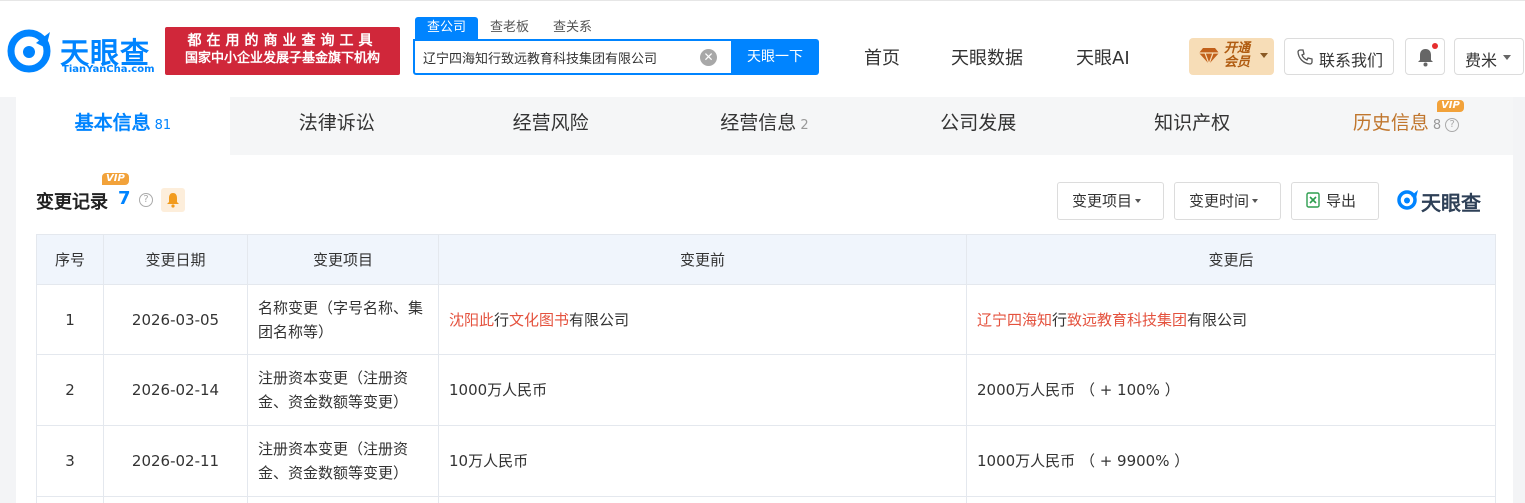 The width and height of the screenshot is (1525, 503). What do you see at coordinates (987, 57) in the screenshot?
I see `nav-tianyan-data: 天眼数据` at bounding box center [987, 57].